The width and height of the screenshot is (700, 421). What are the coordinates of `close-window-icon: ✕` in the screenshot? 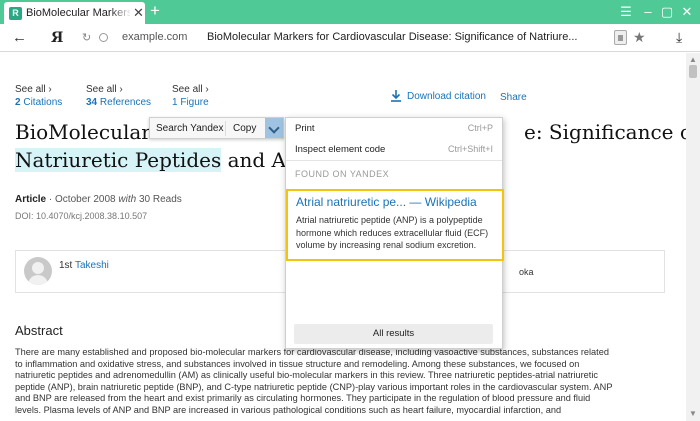 It's located at (687, 12).